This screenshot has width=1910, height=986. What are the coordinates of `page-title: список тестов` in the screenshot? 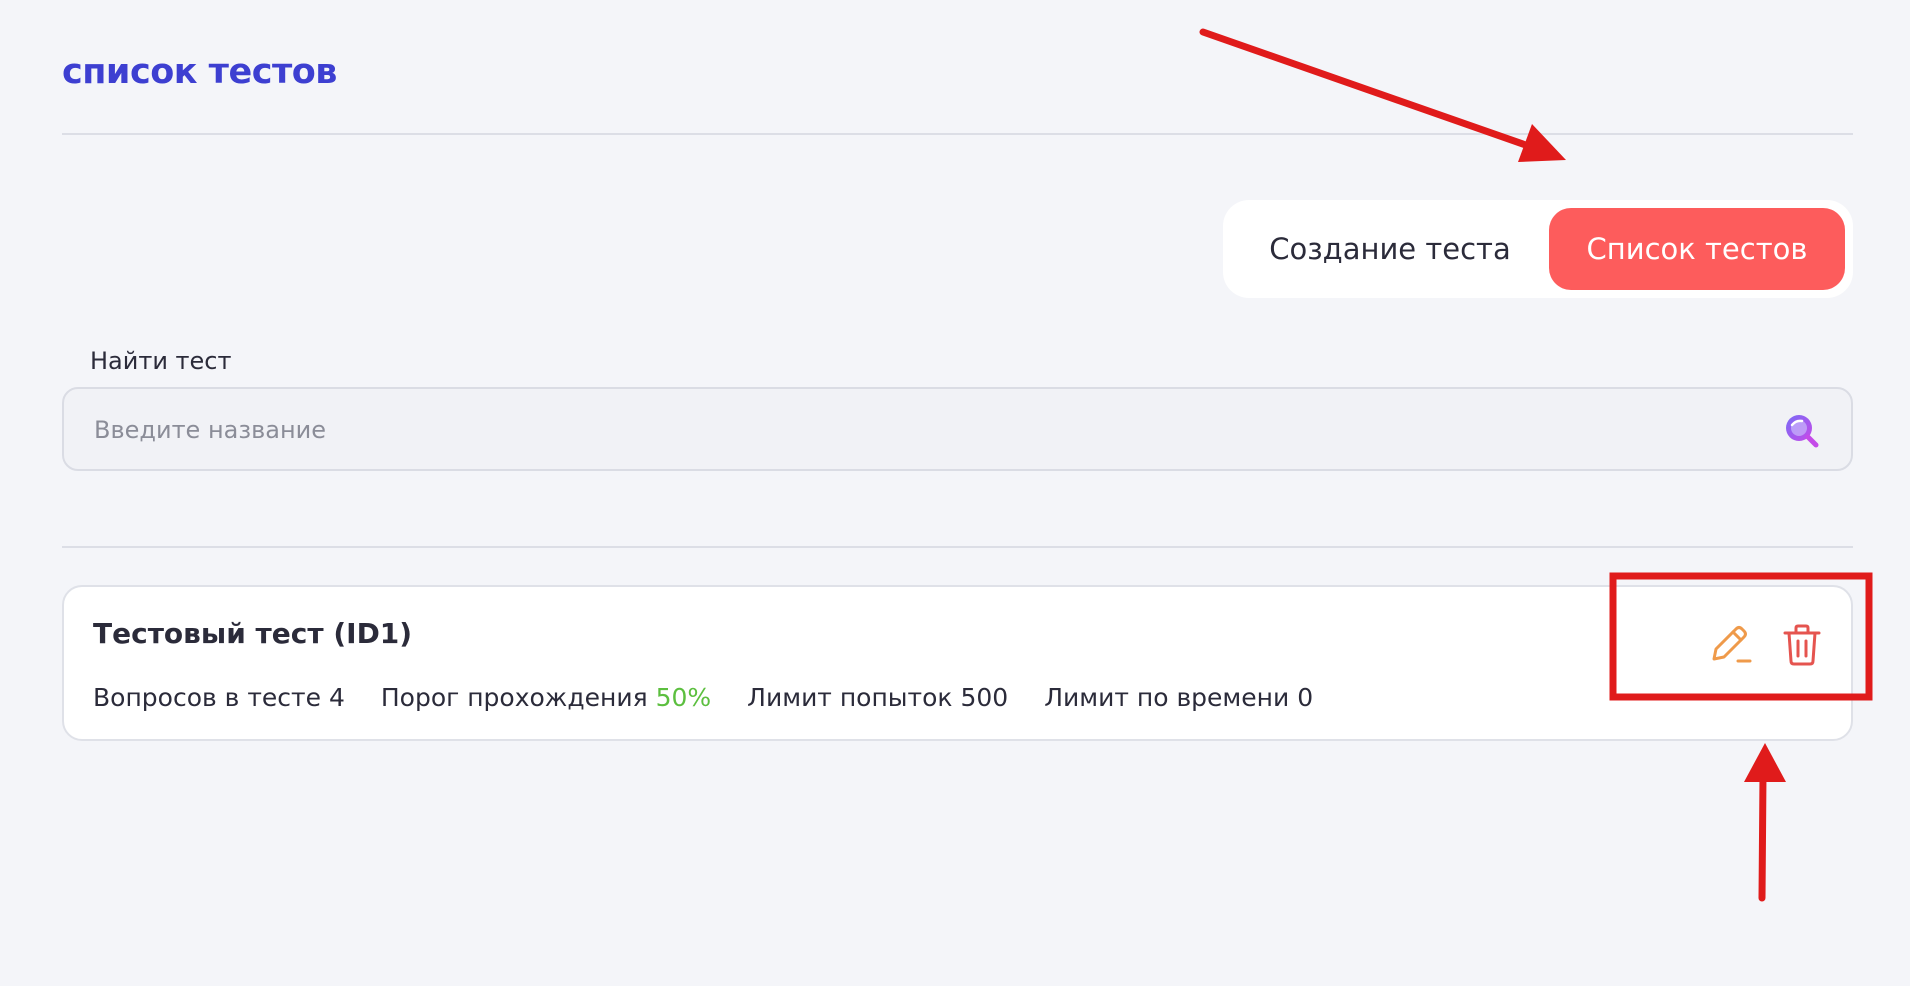 It's located at (199, 72).